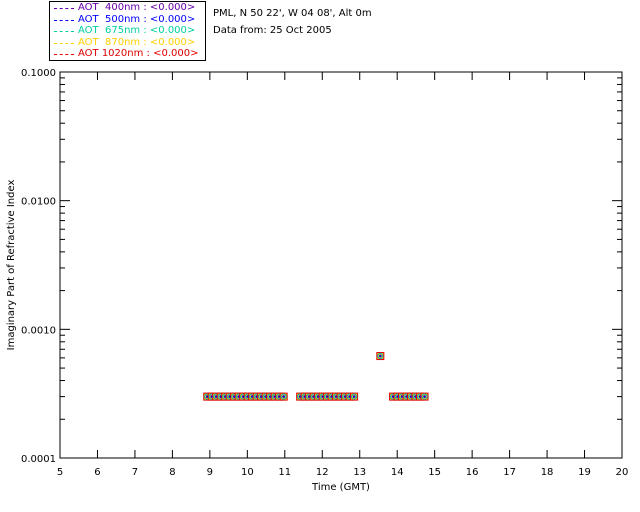 Image resolution: width=640 pixels, height=512 pixels. What do you see at coordinates (322, 472) in the screenshot?
I see `x-tick-label: 12` at bounding box center [322, 472].